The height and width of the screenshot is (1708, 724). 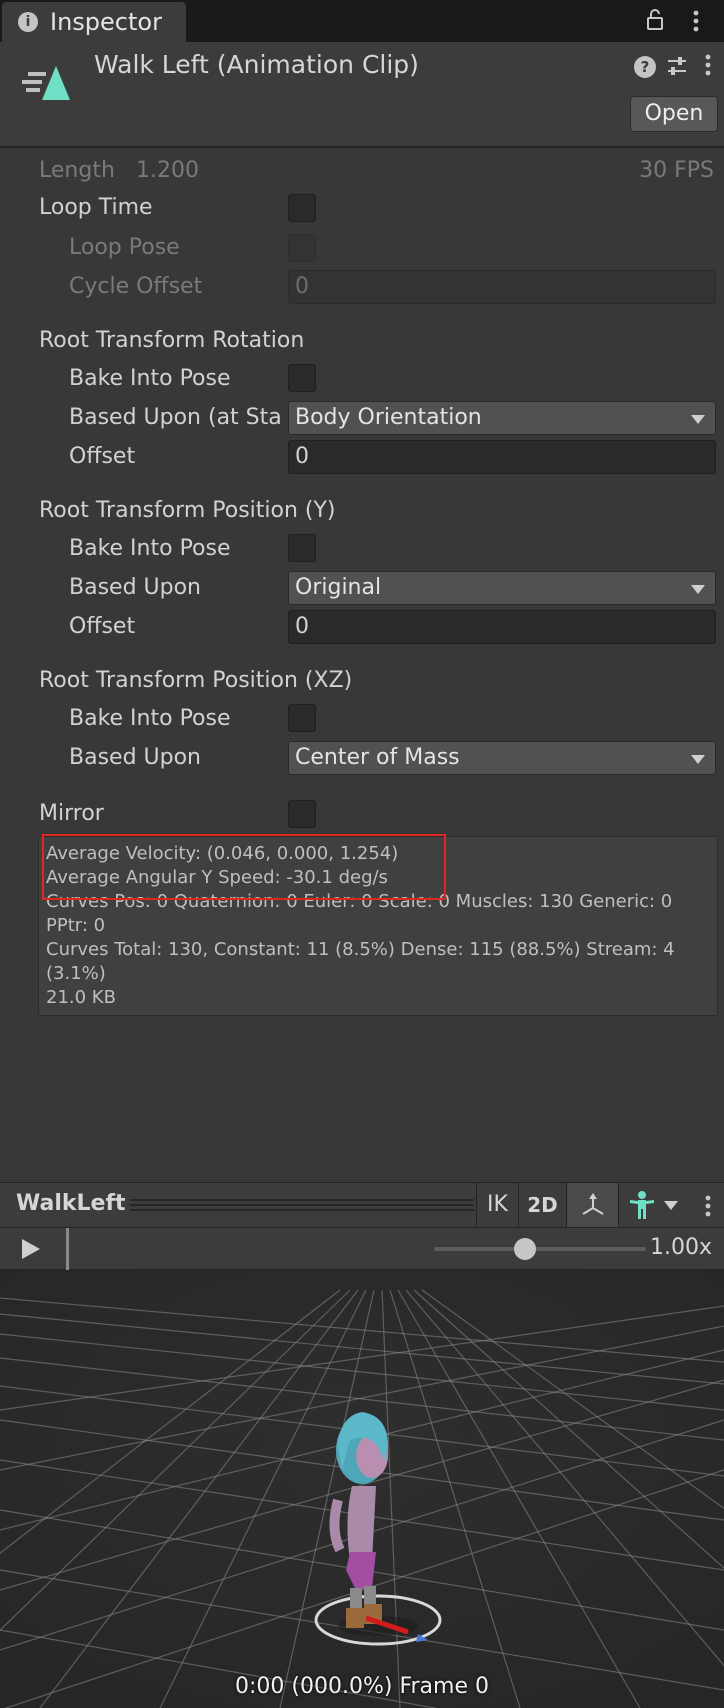 What do you see at coordinates (677, 66) in the screenshot?
I see `settings-icon` at bounding box center [677, 66].